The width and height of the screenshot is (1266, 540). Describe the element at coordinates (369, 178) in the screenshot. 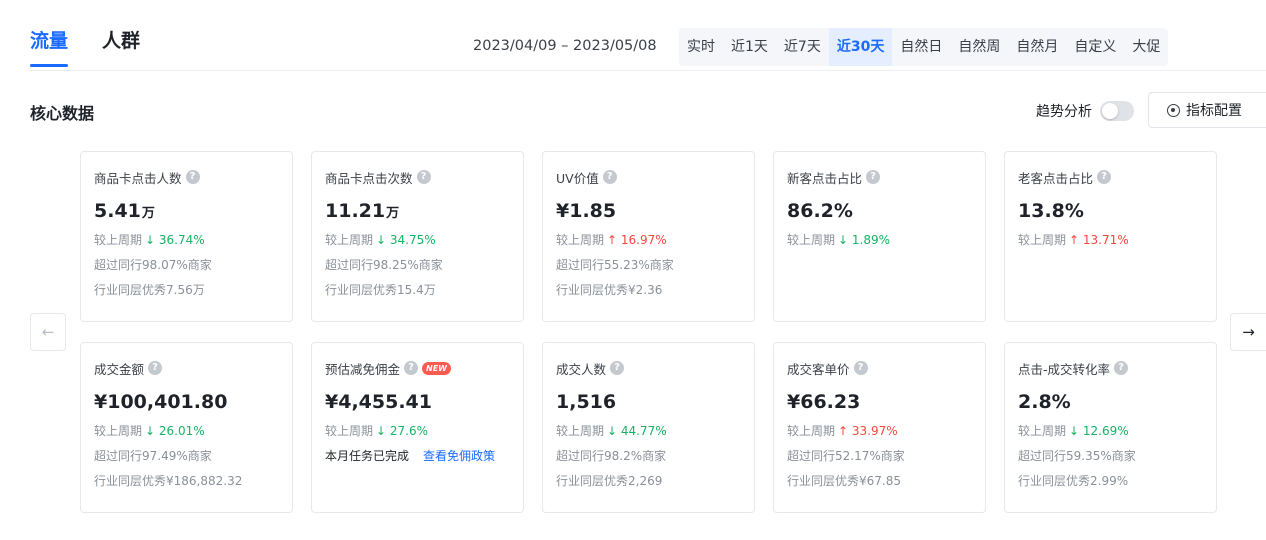

I see `metric-title: 商品卡点击次数` at that location.